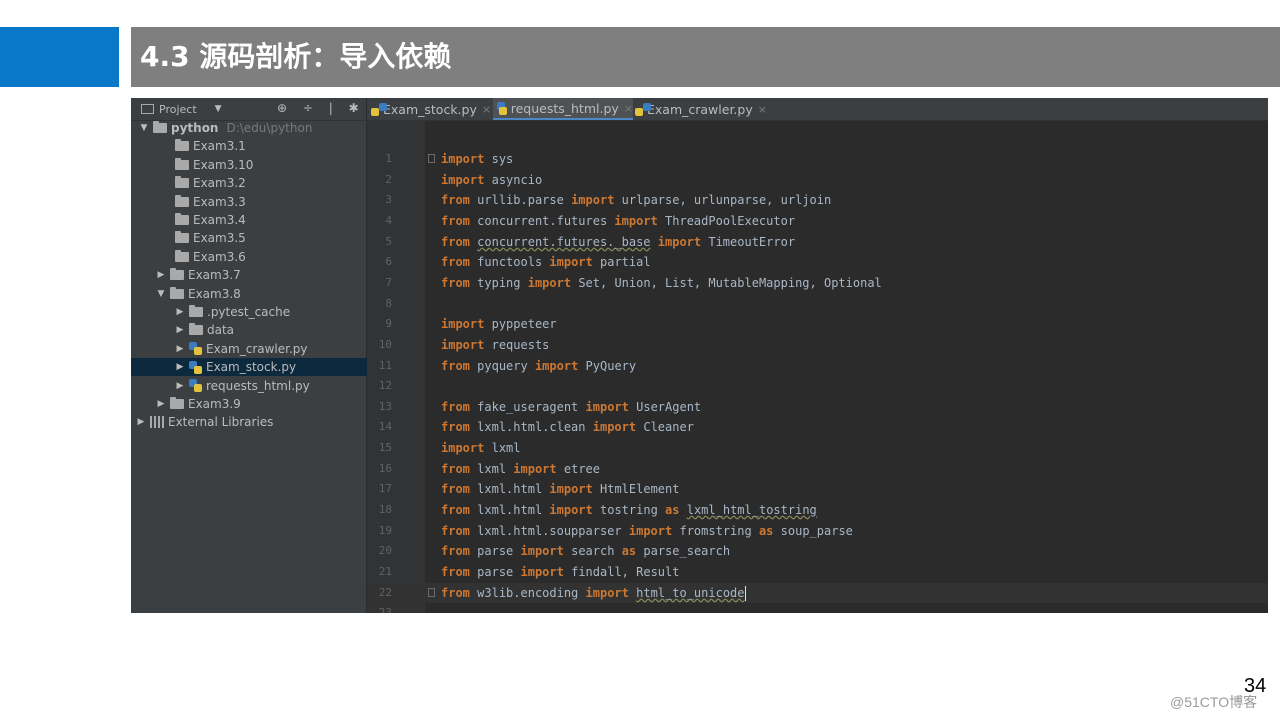 This screenshot has width=1280, height=720. What do you see at coordinates (520, 200) in the screenshot?
I see `code-token: urllib.parse` at bounding box center [520, 200].